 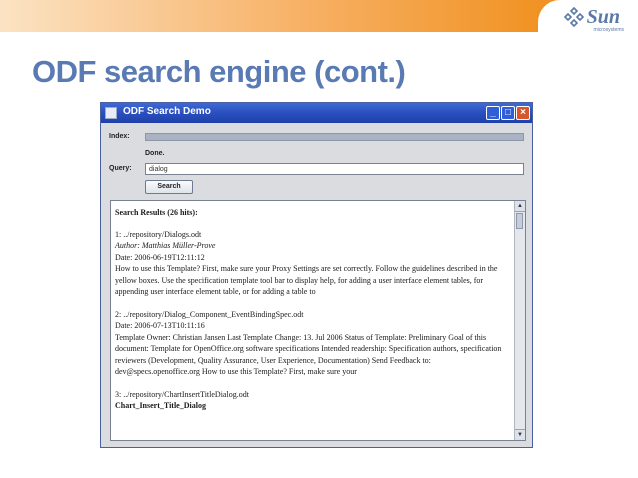 What do you see at coordinates (316, 113) in the screenshot?
I see `window-titlebar: ODF Search Demo _ □ ×` at bounding box center [316, 113].